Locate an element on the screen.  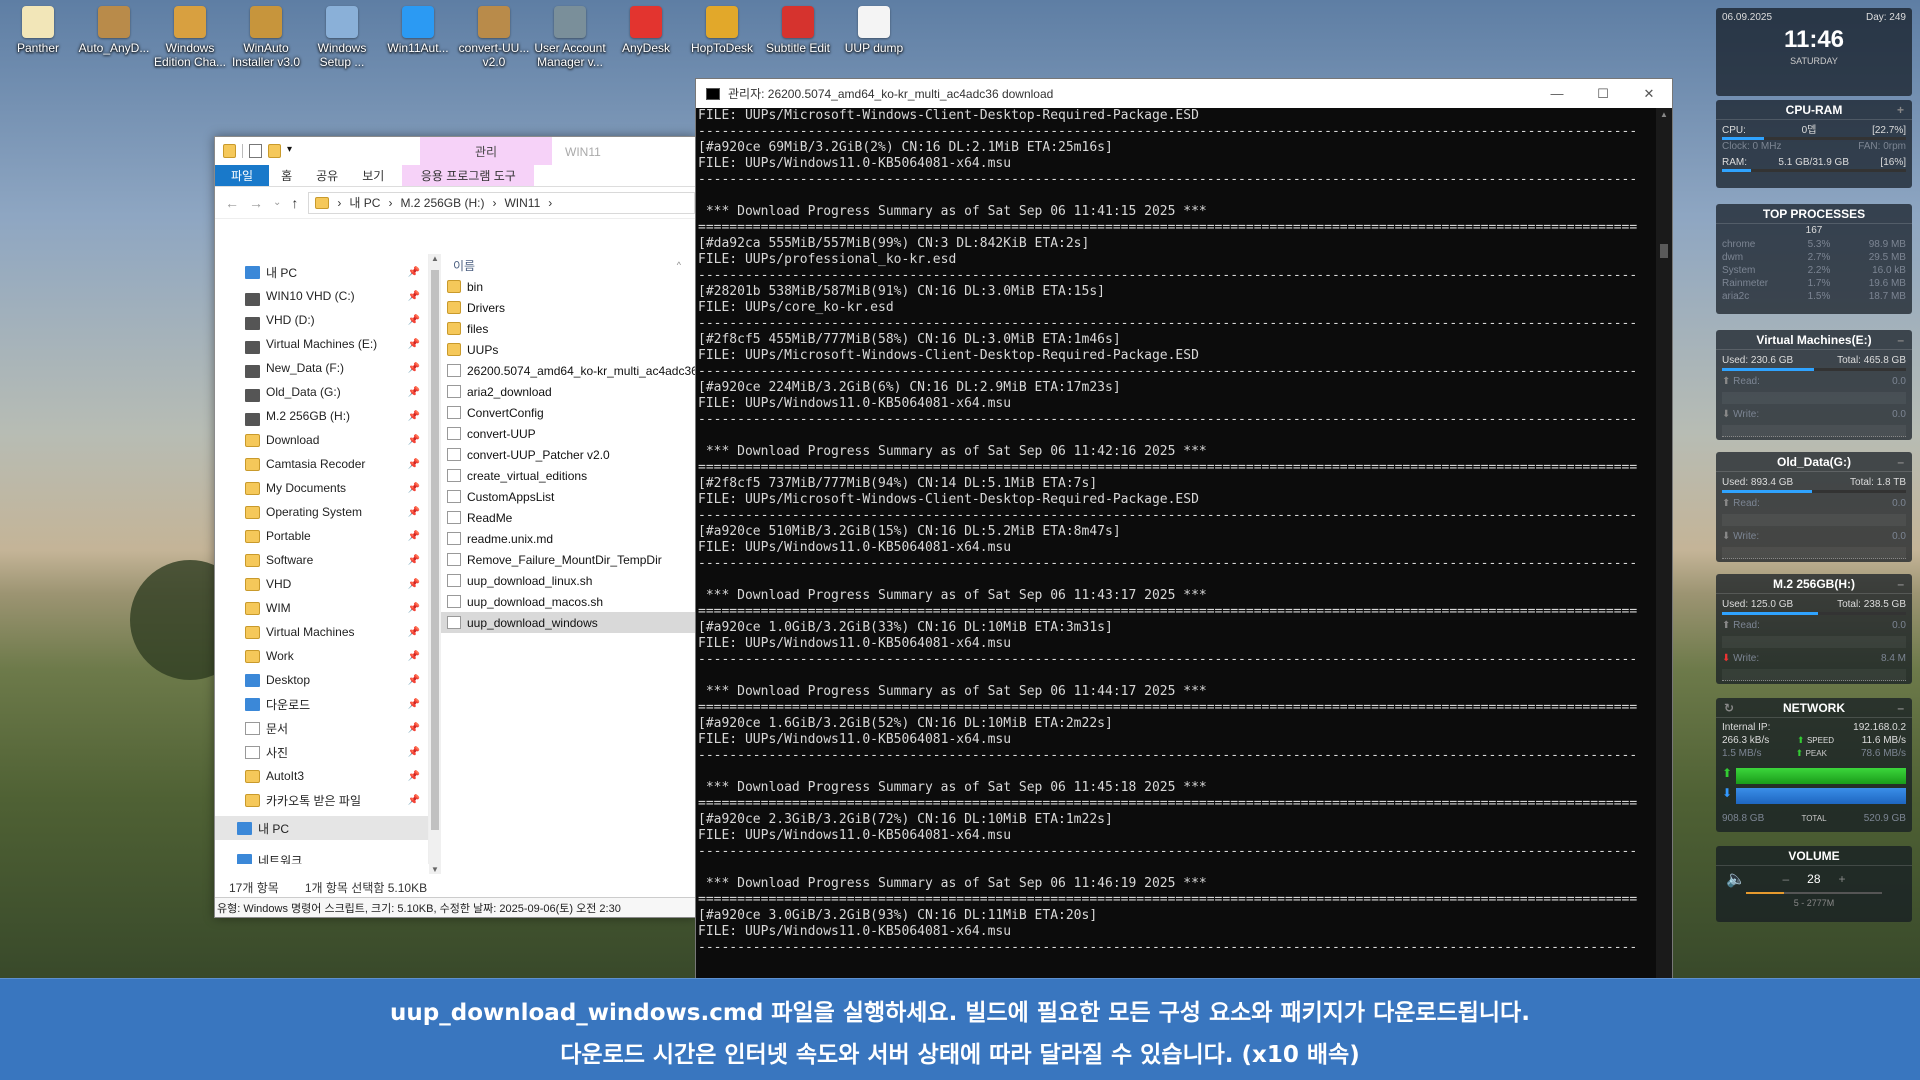
breadcrumb-item: WIN11 is located at coordinates (522, 203).